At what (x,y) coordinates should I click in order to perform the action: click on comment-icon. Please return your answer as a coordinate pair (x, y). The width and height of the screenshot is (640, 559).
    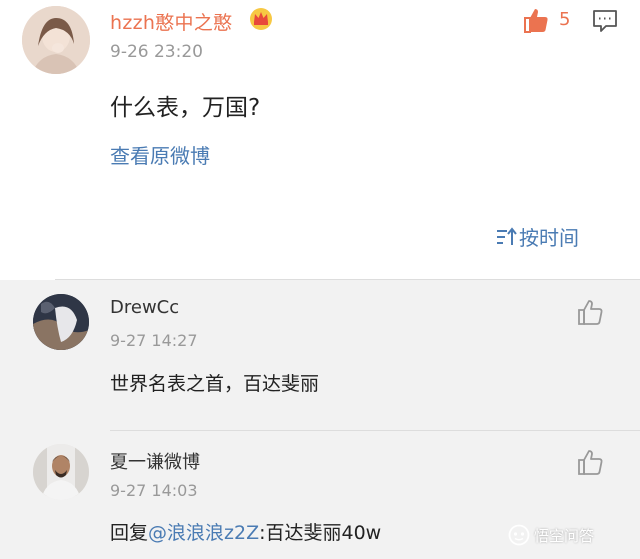
    Looking at the image, I should click on (605, 21).